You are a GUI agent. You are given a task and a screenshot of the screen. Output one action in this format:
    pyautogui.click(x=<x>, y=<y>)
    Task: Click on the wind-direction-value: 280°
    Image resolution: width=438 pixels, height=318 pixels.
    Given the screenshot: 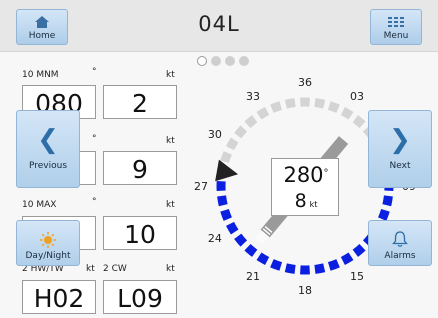 What is the action you would take?
    pyautogui.click(x=306, y=175)
    